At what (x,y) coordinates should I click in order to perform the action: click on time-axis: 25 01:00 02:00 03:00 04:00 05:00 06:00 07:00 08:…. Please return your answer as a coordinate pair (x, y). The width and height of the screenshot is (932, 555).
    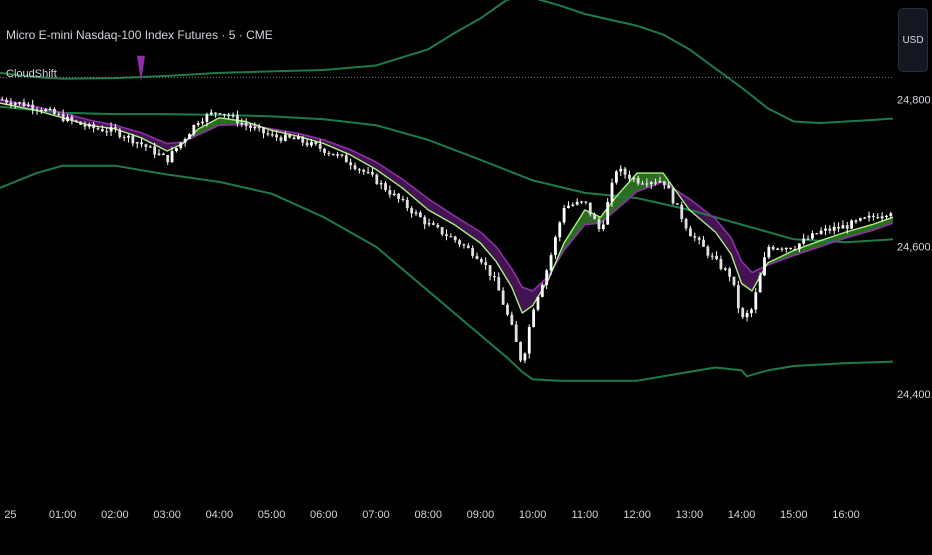
    Looking at the image, I should click on (431, 515).